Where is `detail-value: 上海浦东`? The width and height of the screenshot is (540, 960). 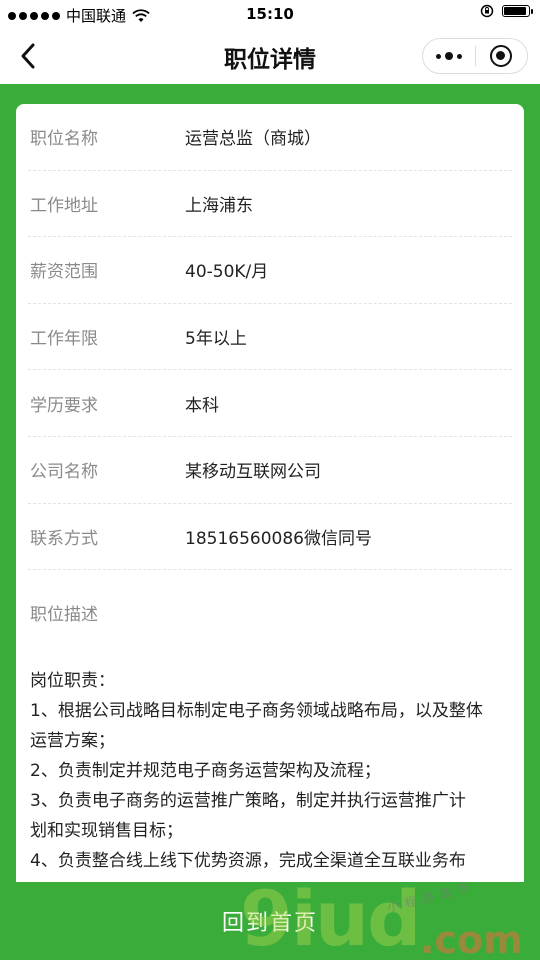
detail-value: 上海浦东 is located at coordinates (219, 205).